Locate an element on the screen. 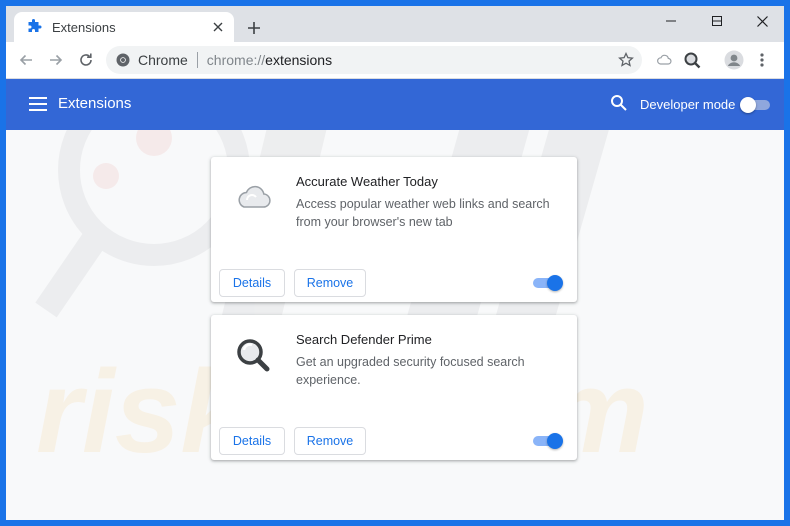 The image size is (790, 526). more-vert-icon is located at coordinates (762, 60).